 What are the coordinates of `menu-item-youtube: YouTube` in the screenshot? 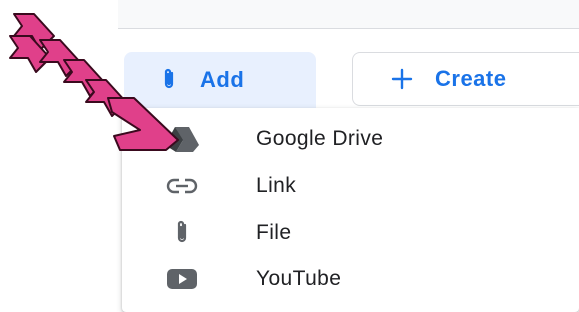 It's located at (350, 279).